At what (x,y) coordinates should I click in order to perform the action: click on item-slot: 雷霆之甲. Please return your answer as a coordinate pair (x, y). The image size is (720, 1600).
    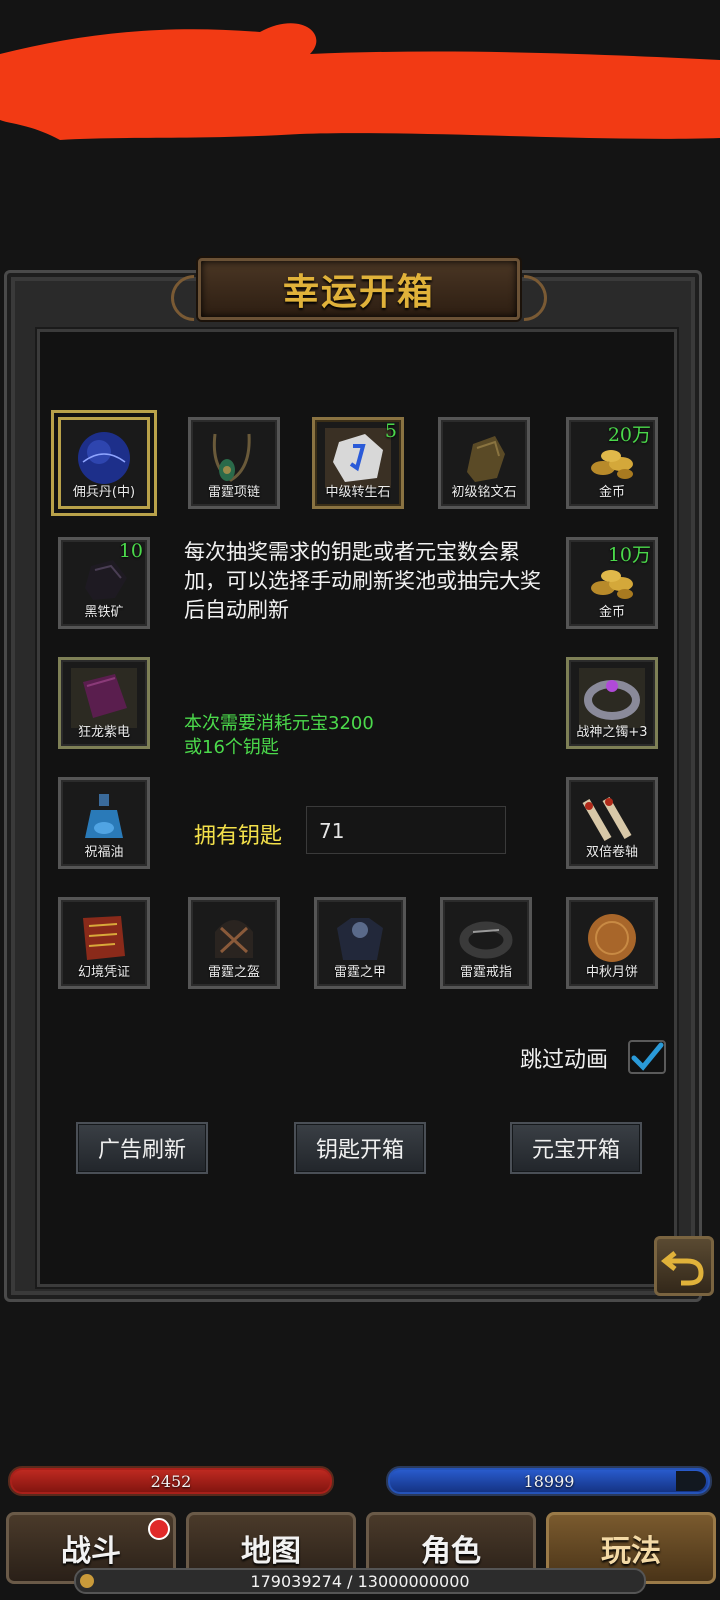
    Looking at the image, I should click on (360, 943).